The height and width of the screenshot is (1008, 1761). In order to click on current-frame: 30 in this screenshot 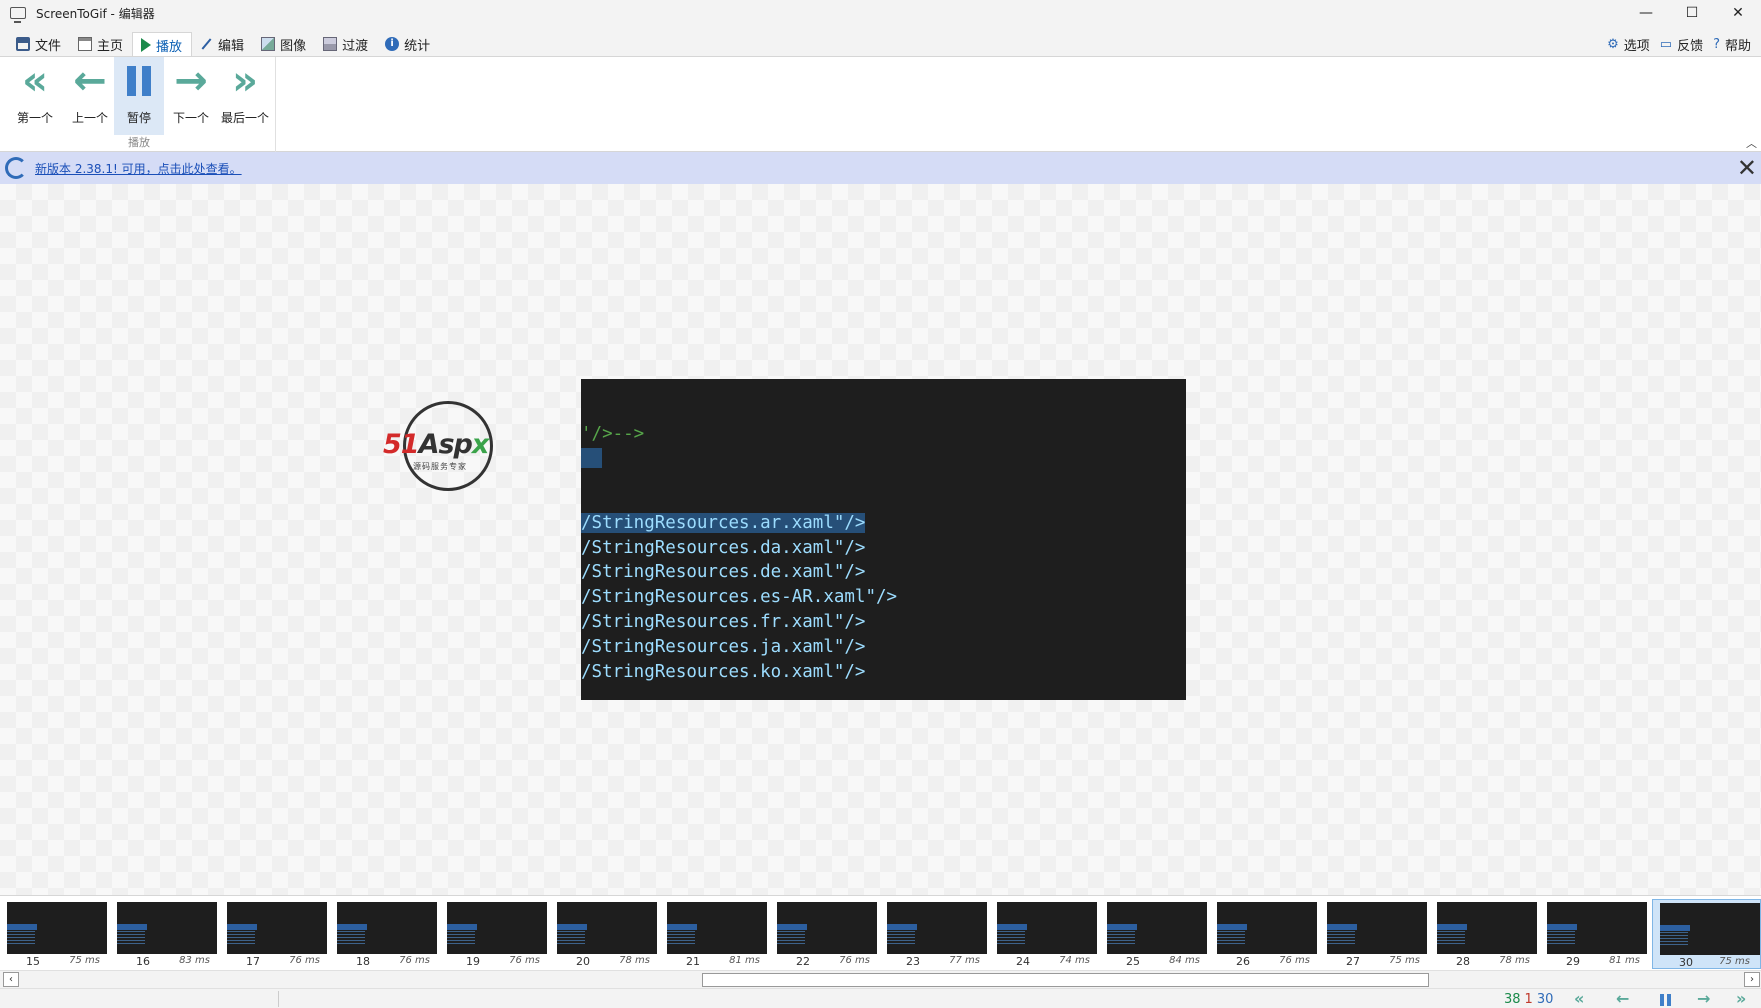, I will do `click(1545, 999)`.